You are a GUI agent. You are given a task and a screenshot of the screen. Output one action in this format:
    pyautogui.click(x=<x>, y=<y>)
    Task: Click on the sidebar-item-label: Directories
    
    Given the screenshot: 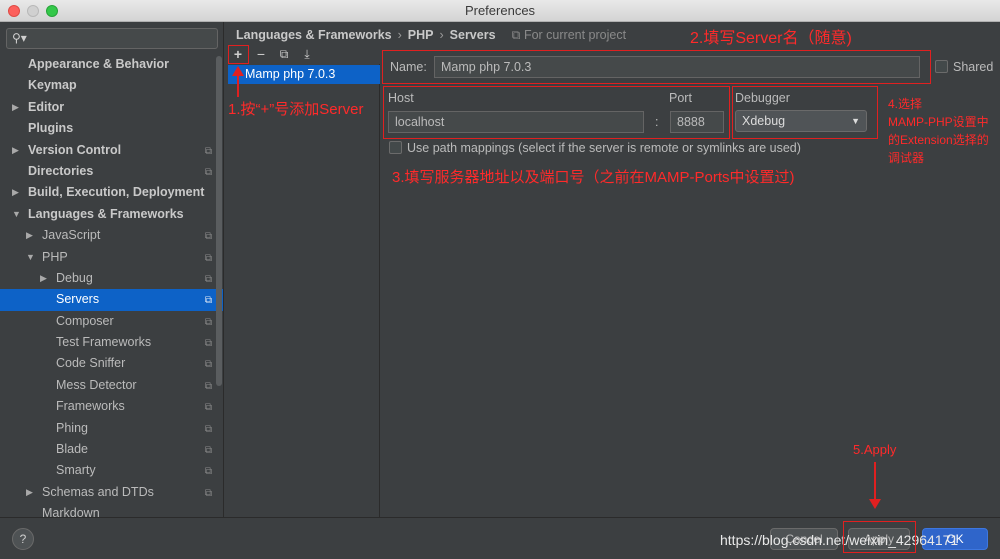 What is the action you would take?
    pyautogui.click(x=61, y=170)
    